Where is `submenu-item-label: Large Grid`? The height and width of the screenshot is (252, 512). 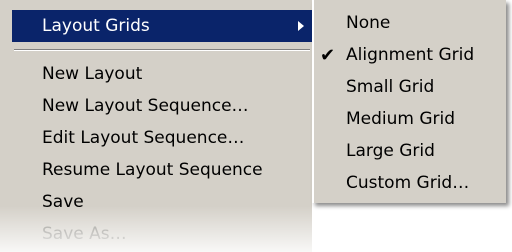
submenu-item-label: Large Grid is located at coordinates (390, 151).